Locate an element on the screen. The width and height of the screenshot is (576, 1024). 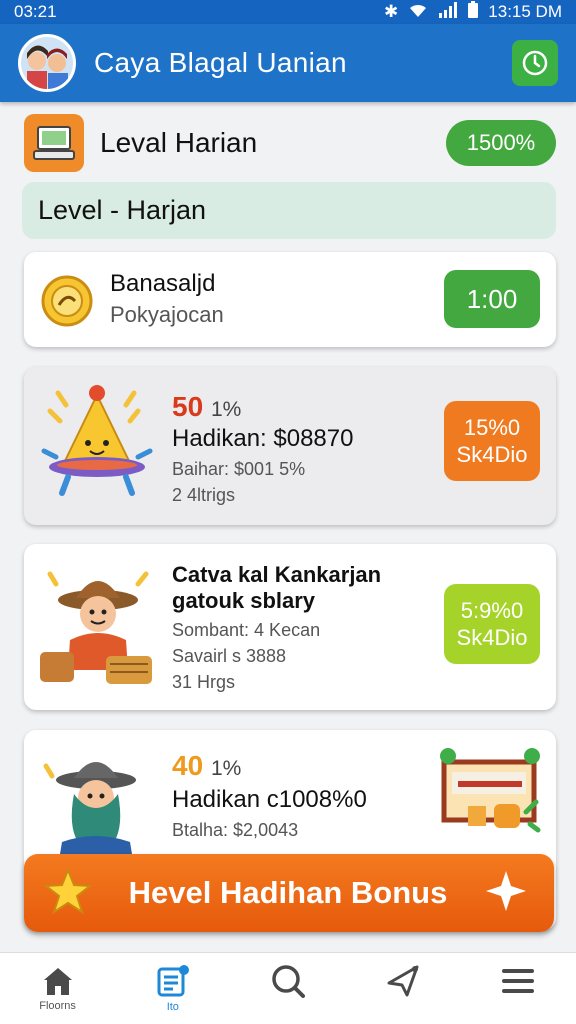
signal-icon is located at coordinates (448, 12).